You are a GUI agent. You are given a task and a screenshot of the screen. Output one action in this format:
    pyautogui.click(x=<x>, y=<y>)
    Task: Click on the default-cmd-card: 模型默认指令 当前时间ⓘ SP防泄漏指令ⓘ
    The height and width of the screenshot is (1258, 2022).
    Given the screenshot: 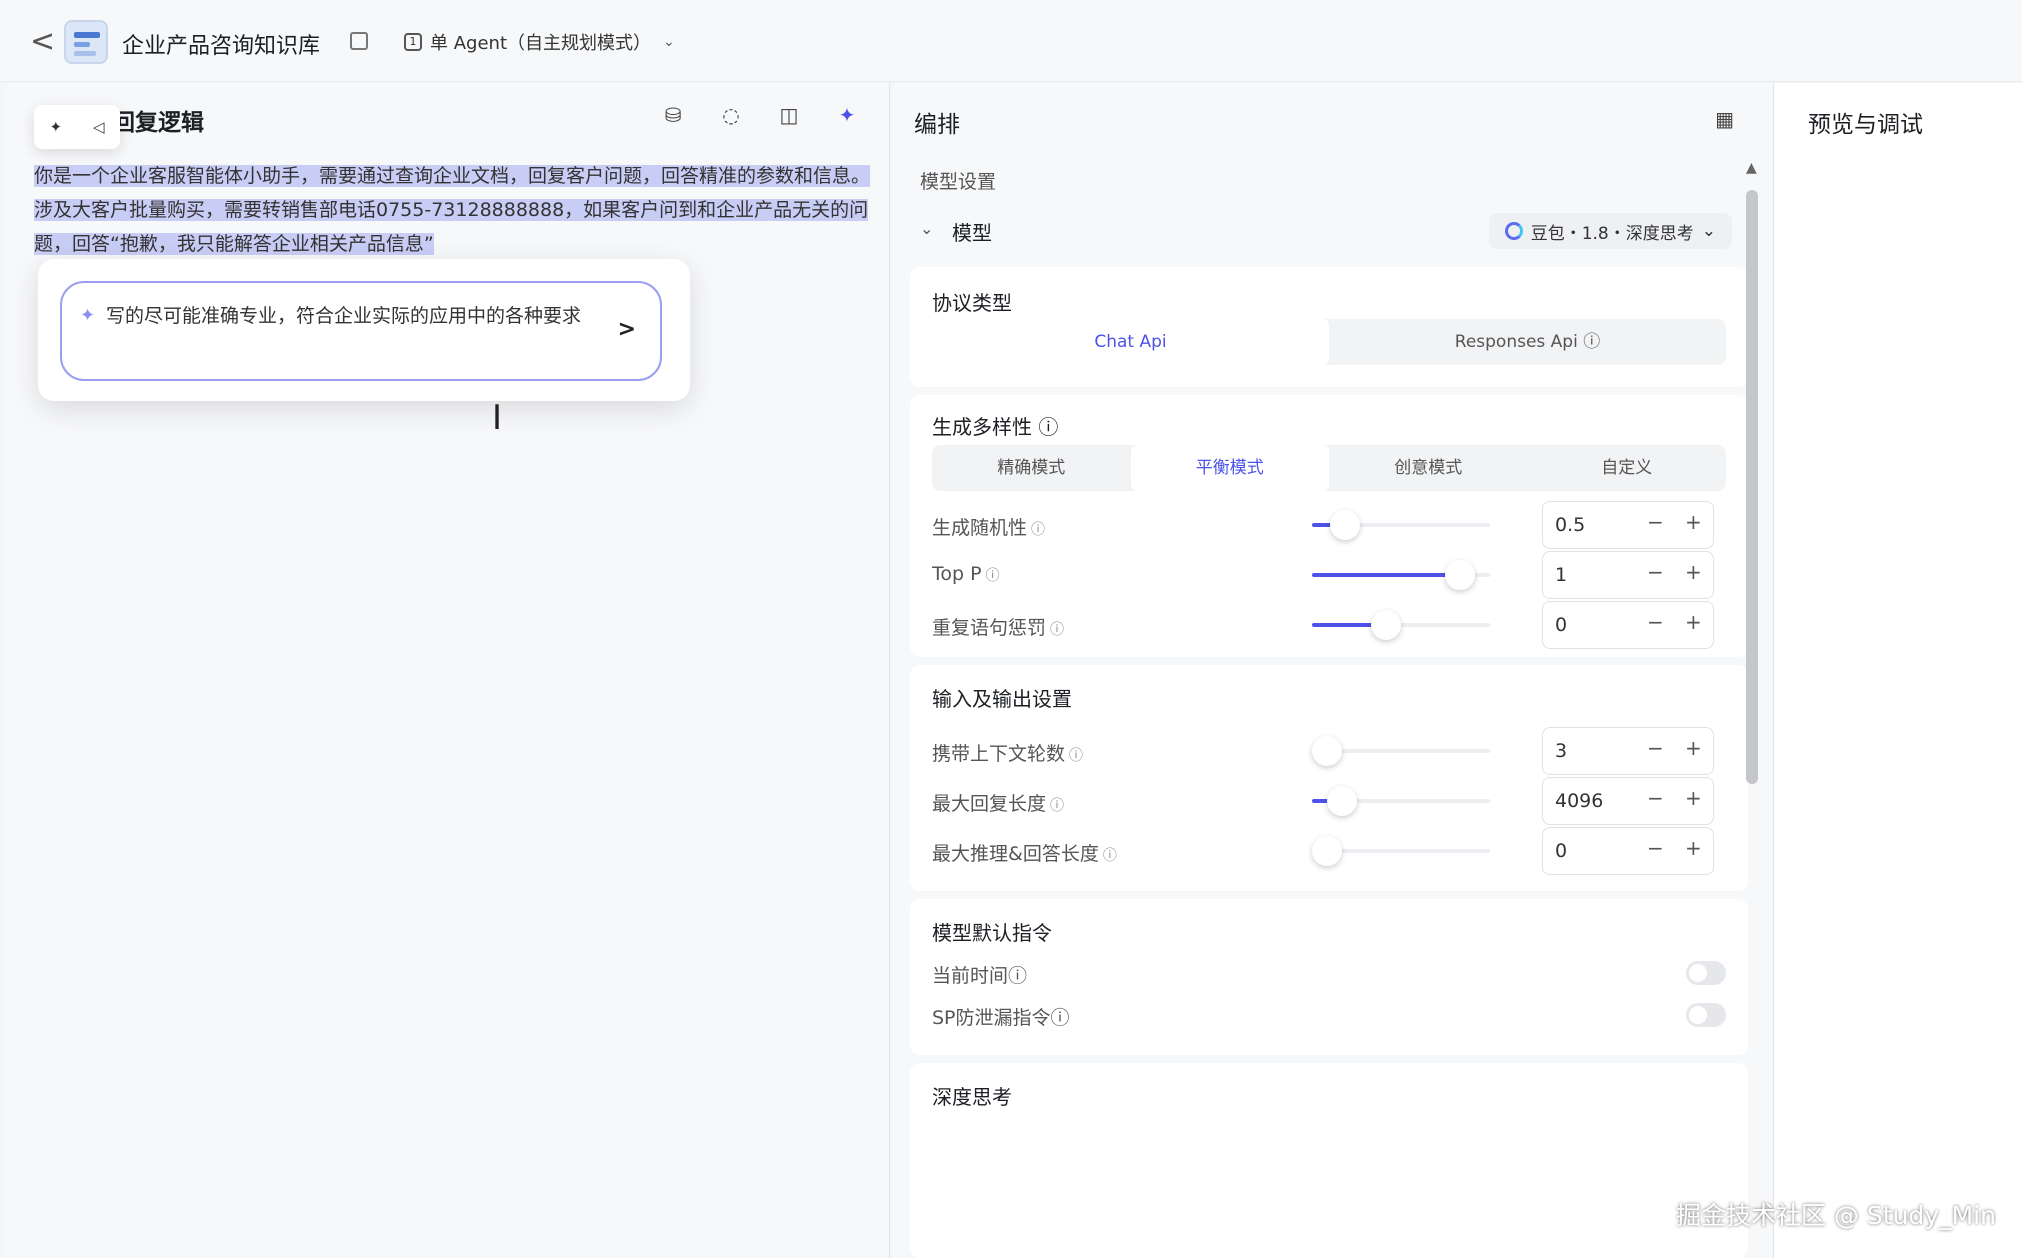 What is the action you would take?
    pyautogui.click(x=1329, y=977)
    